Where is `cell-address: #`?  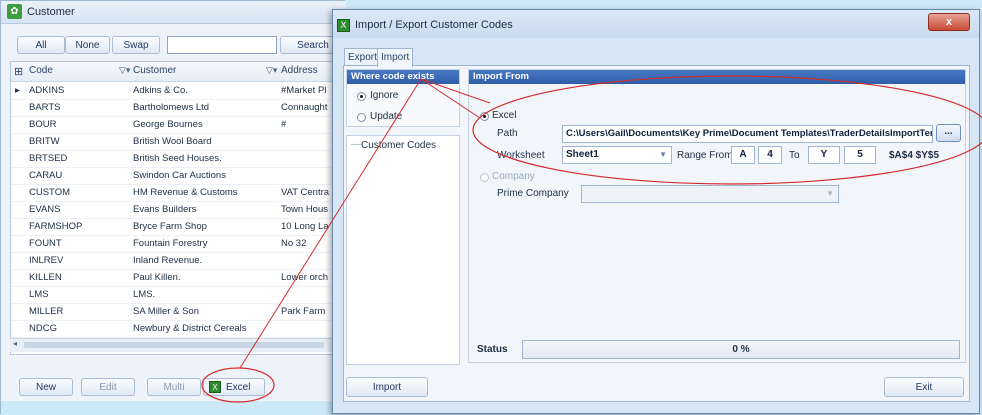 cell-address: # is located at coordinates (284, 124).